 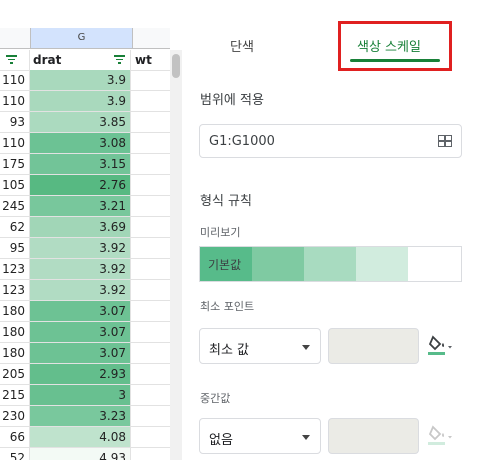 I want to click on min-point-value-input, so click(x=373, y=346).